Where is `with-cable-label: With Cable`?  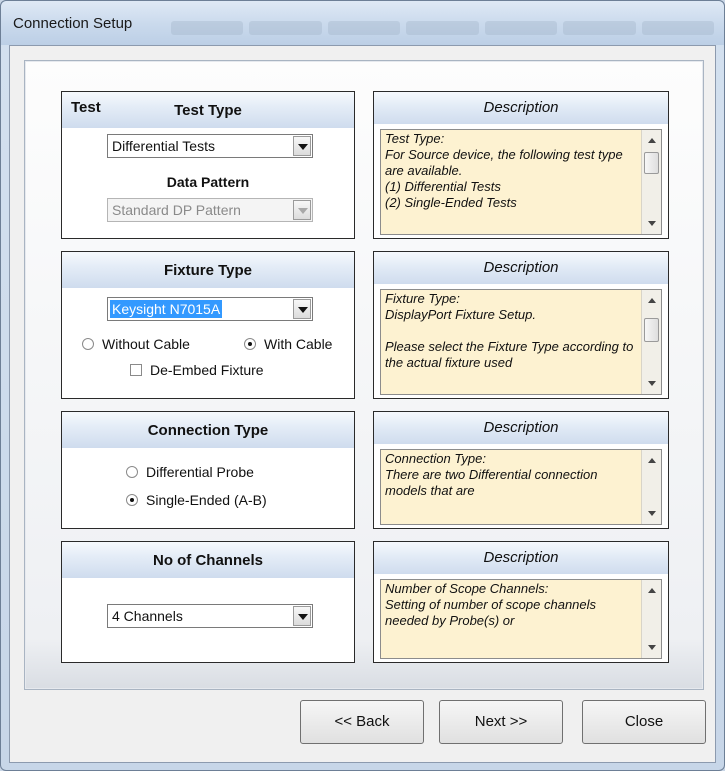
with-cable-label: With Cable is located at coordinates (298, 344).